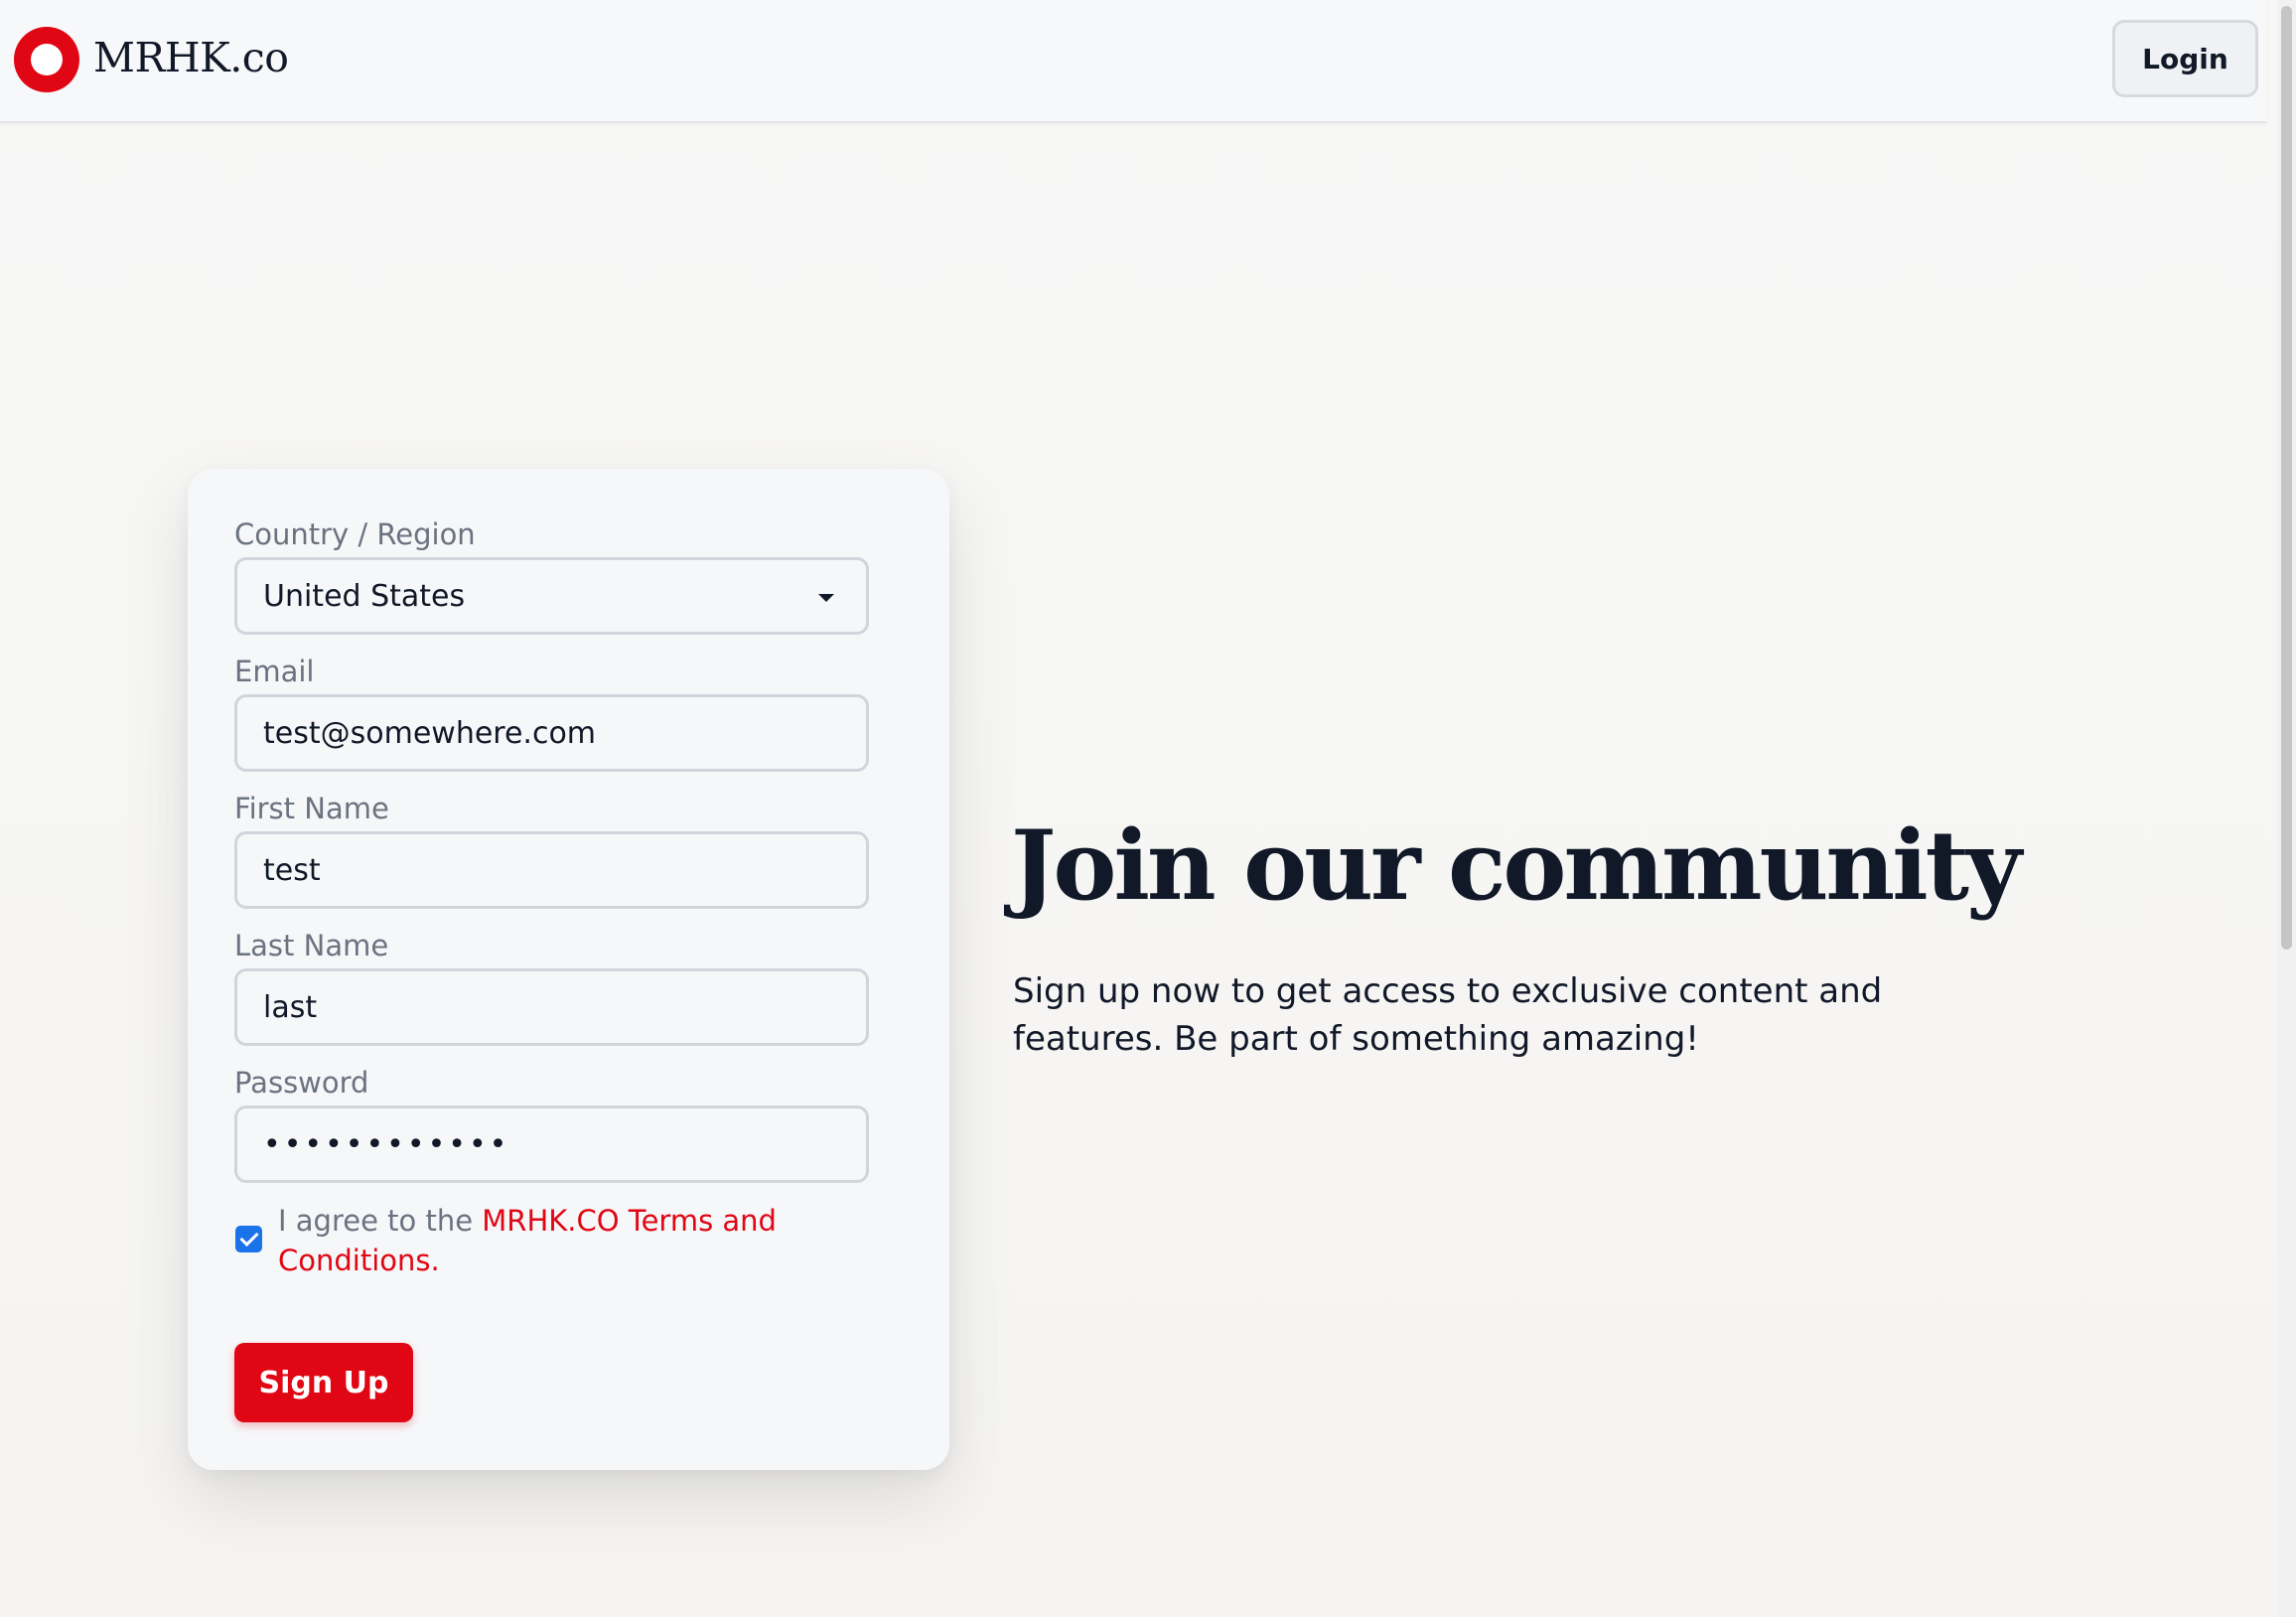 This screenshot has width=2296, height=1617. I want to click on first-name-field-value: test, so click(292, 870).